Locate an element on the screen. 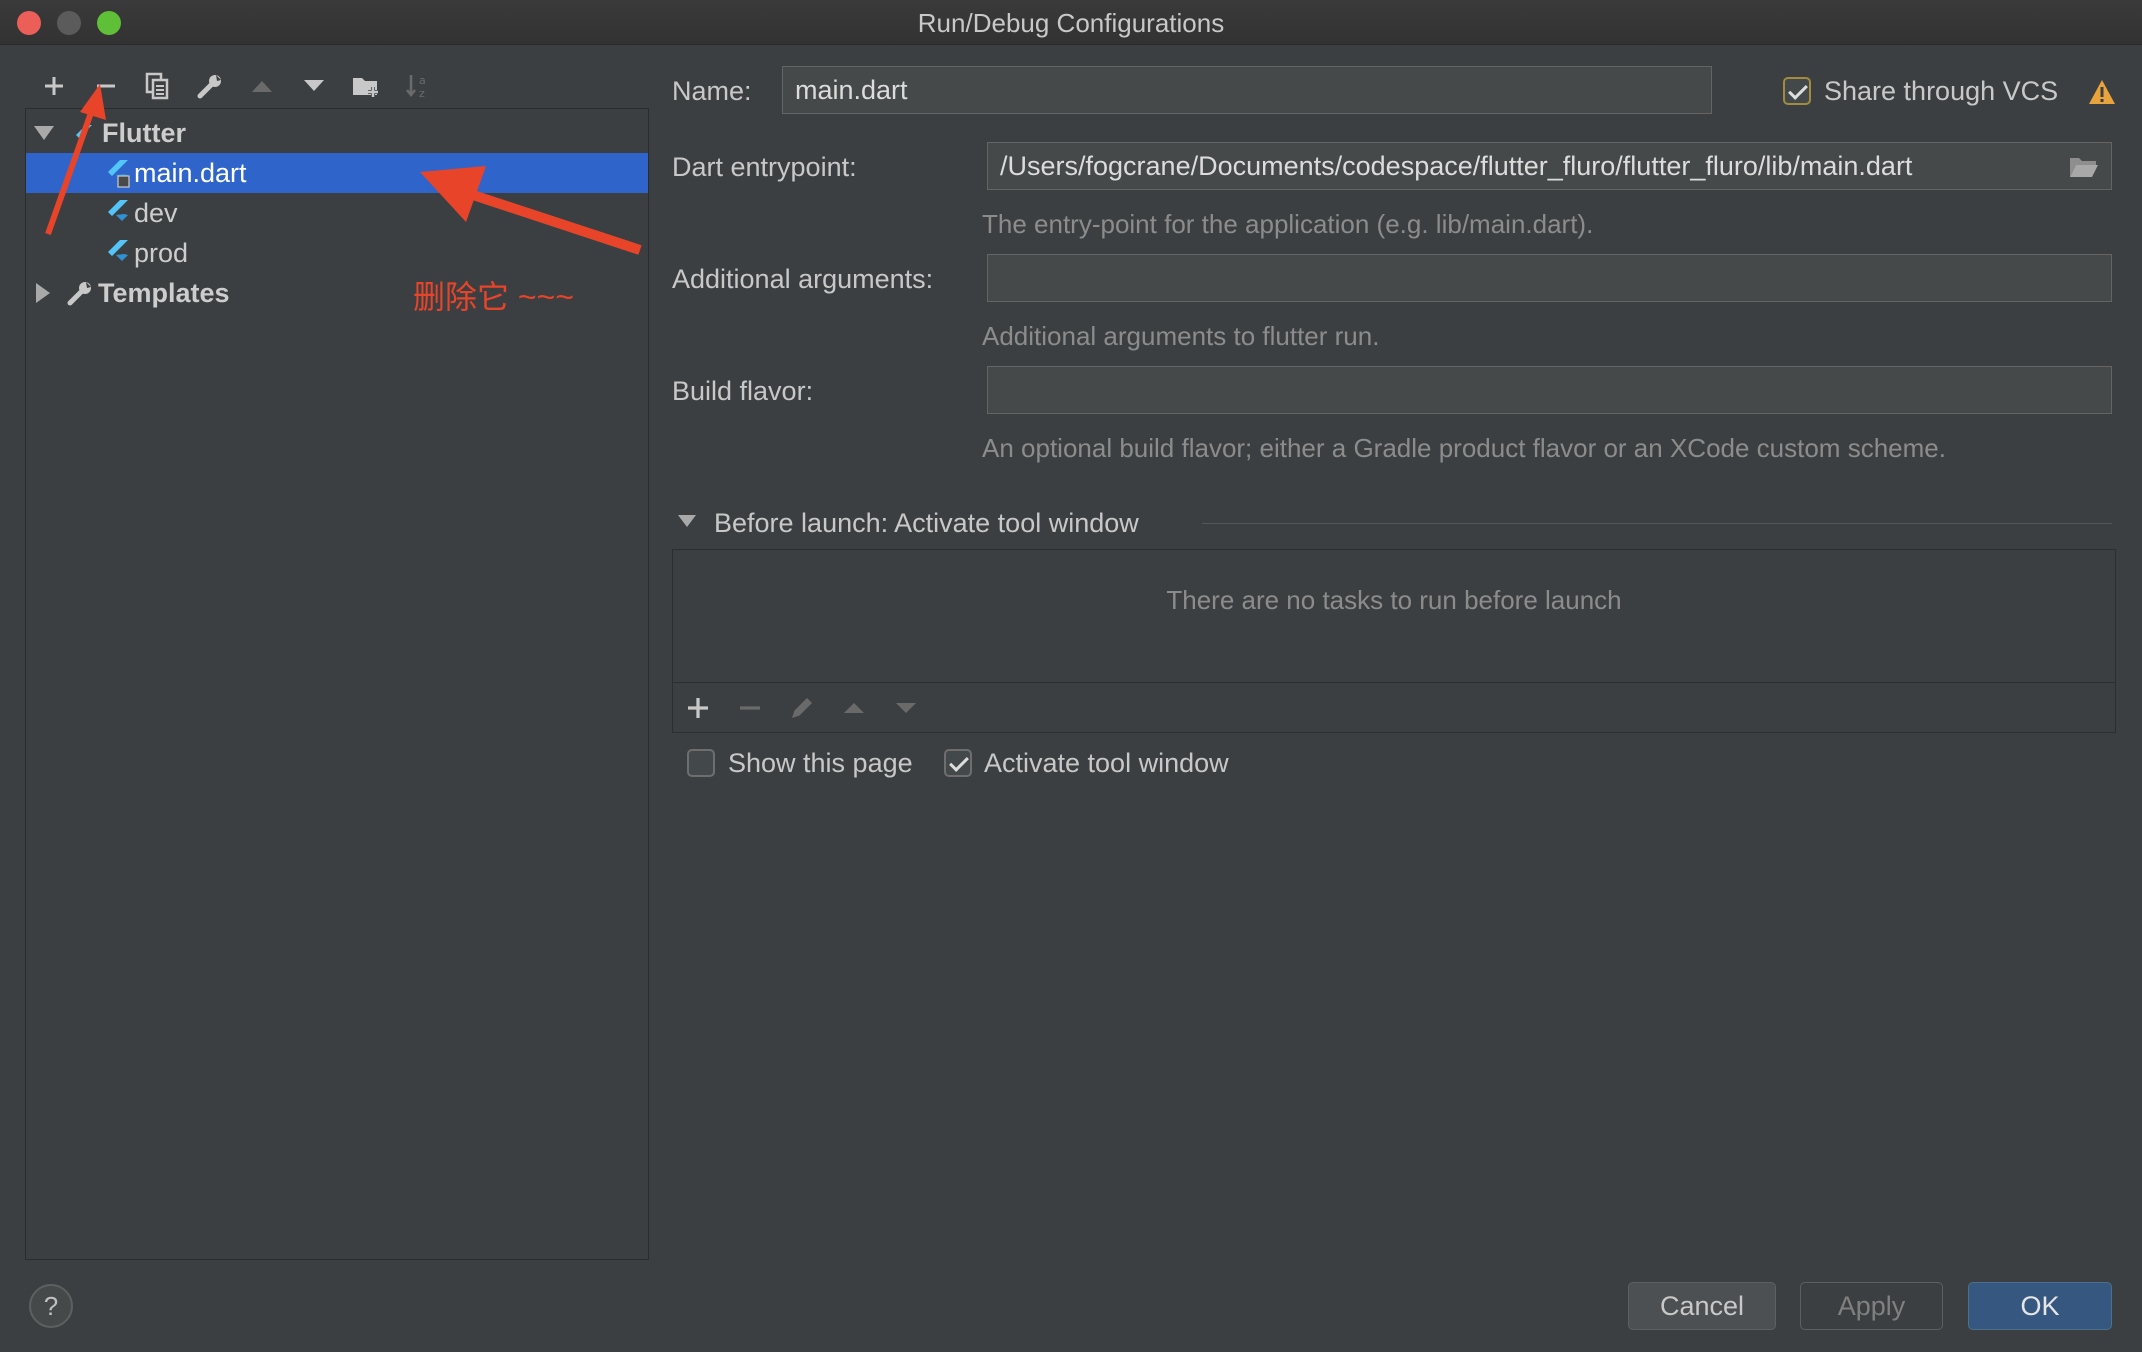 The image size is (2142, 1352). edit-task-icon is located at coordinates (802, 708).